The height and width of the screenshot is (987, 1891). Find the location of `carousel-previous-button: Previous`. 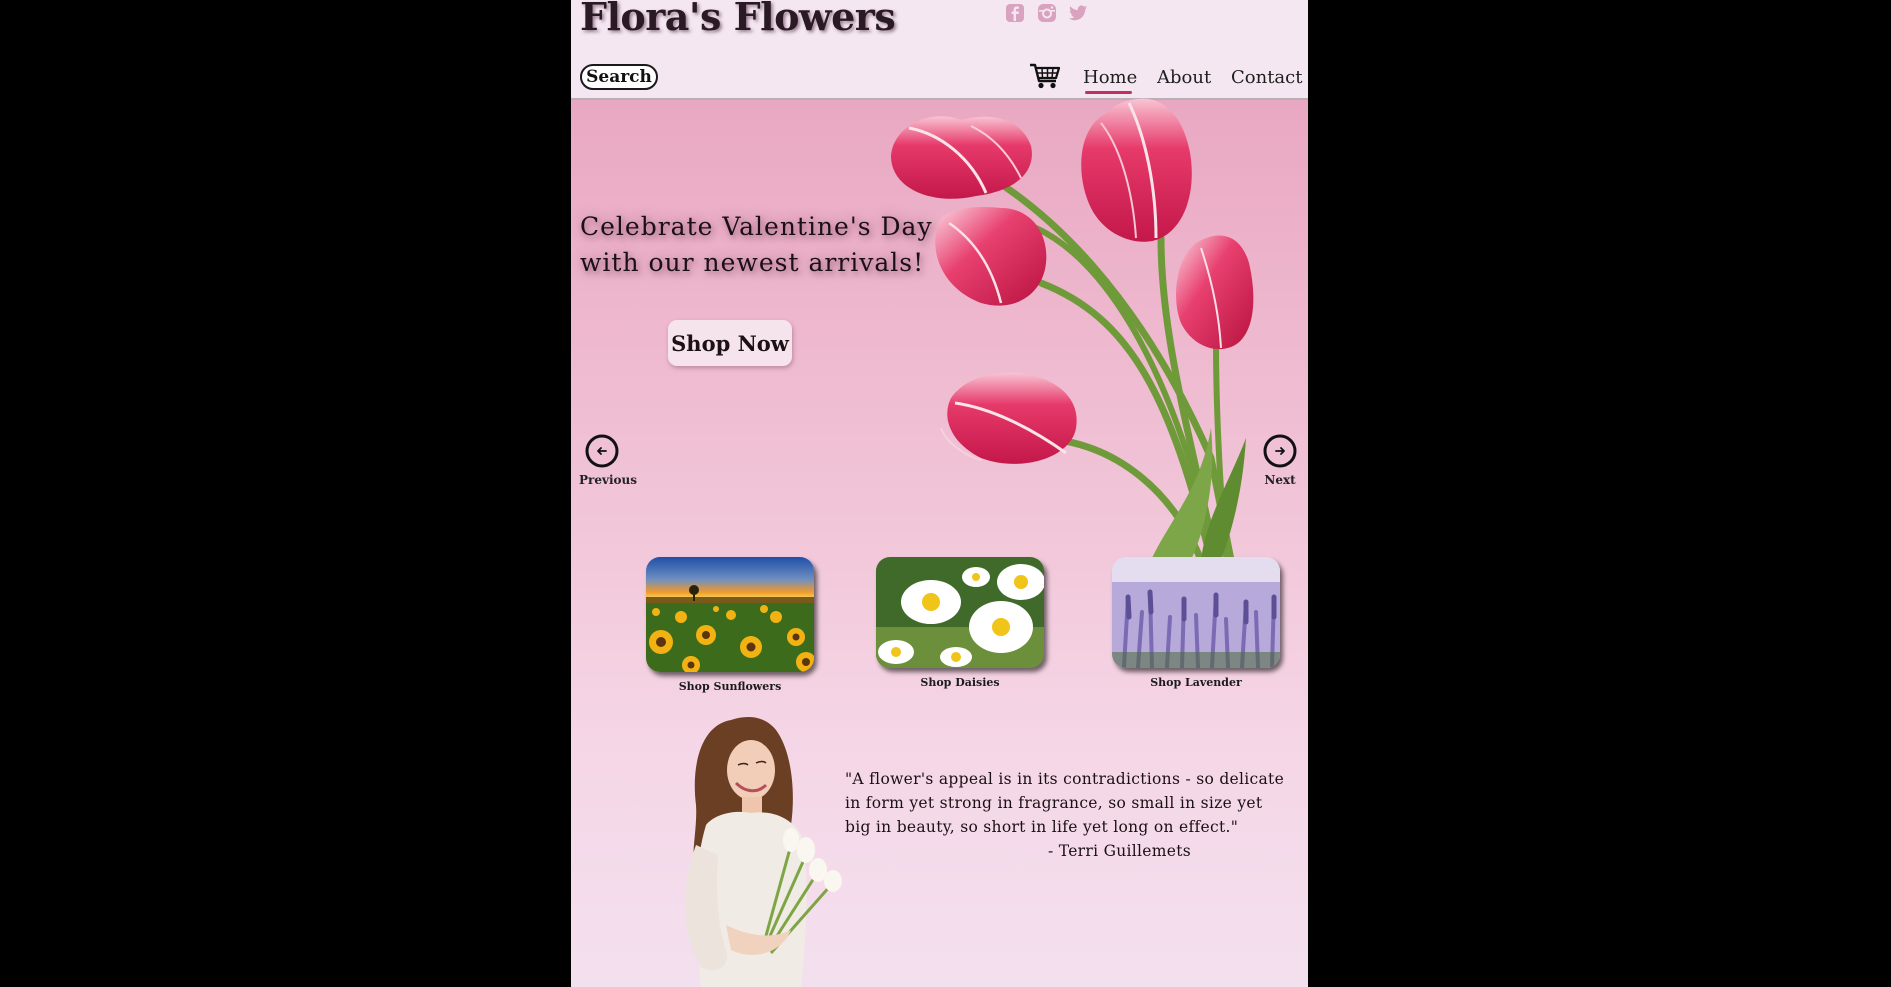

carousel-previous-button: Previous is located at coordinates (608, 460).